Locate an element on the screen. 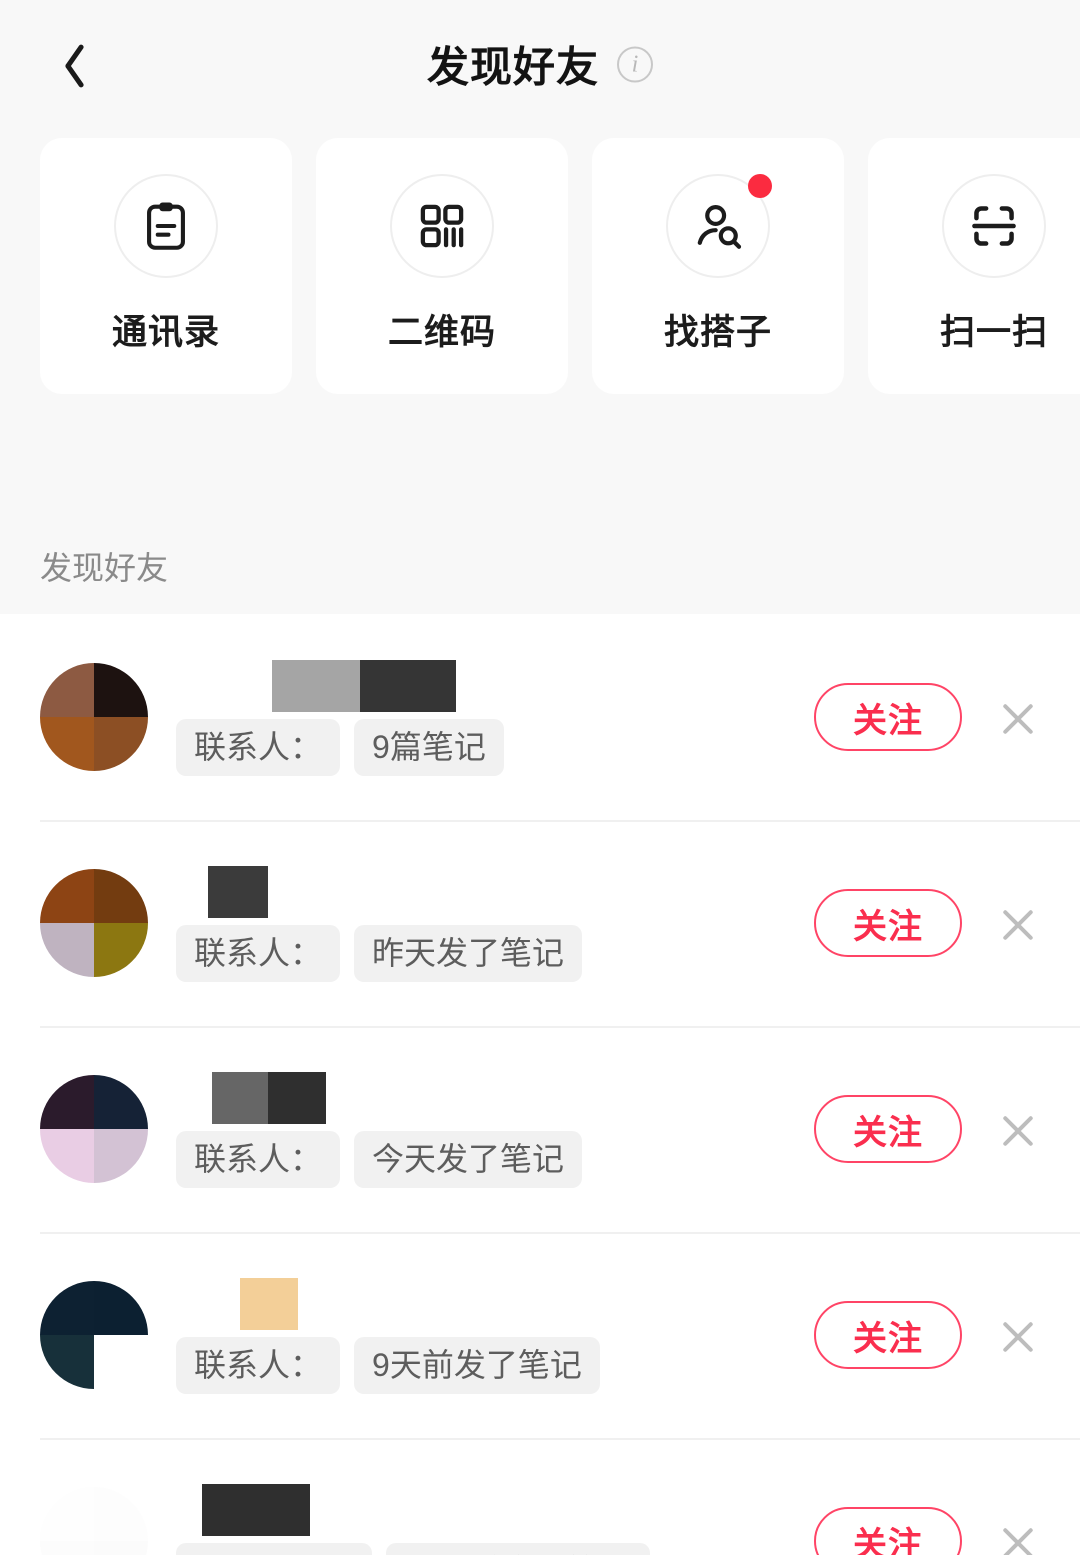 This screenshot has height=1555, width=1080. list-item: 联系人： 9天前发了笔记 关注 is located at coordinates (540, 1335).